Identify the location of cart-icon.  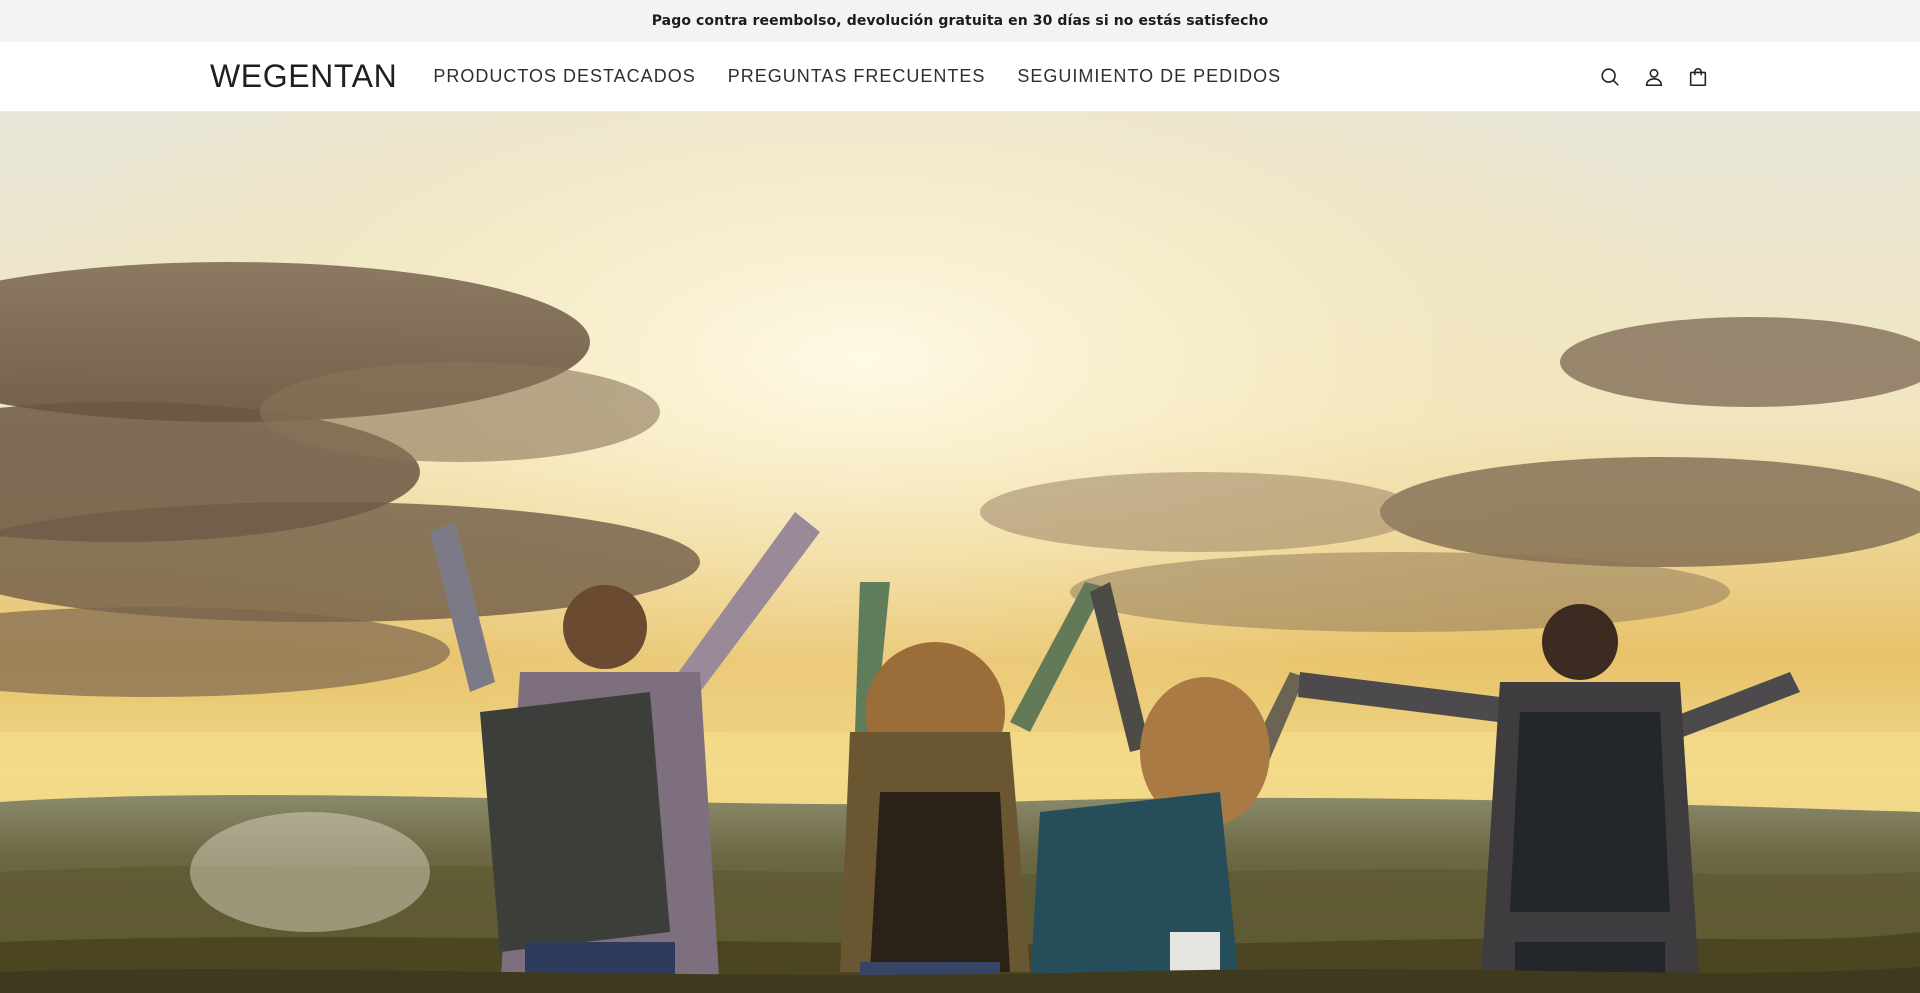
(1698, 77).